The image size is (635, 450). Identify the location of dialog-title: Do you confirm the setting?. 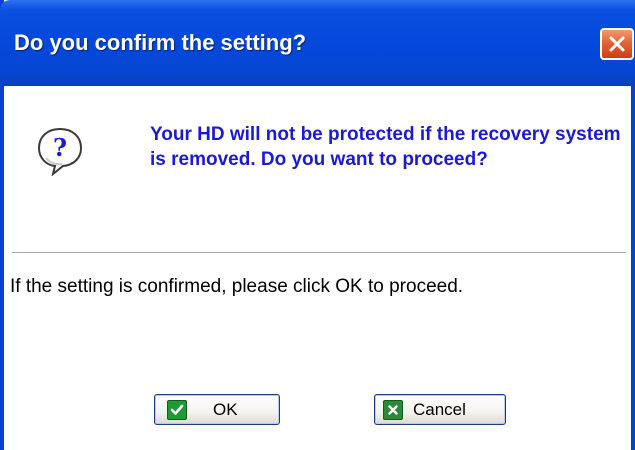
(160, 42).